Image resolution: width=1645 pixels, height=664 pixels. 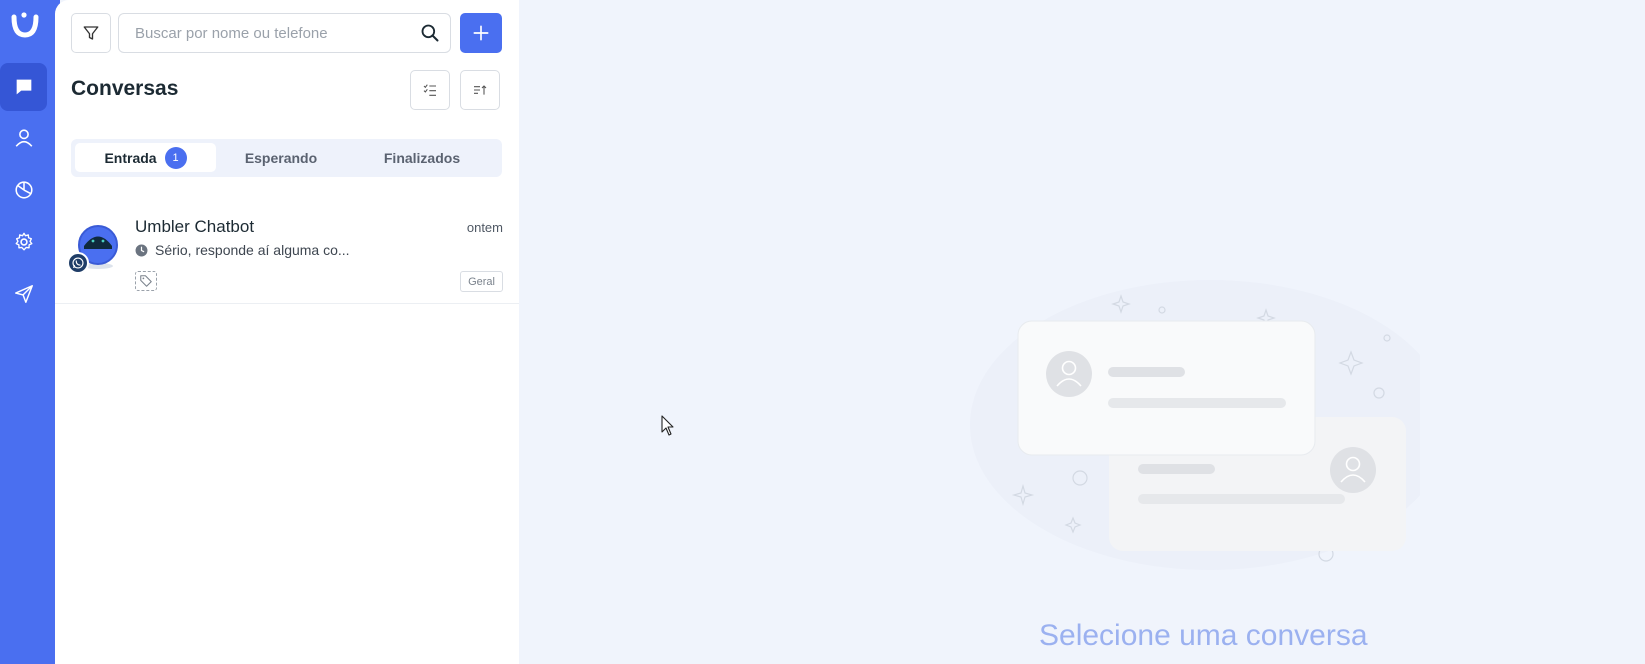 I want to click on tab-label: Esperando, so click(x=281, y=157).